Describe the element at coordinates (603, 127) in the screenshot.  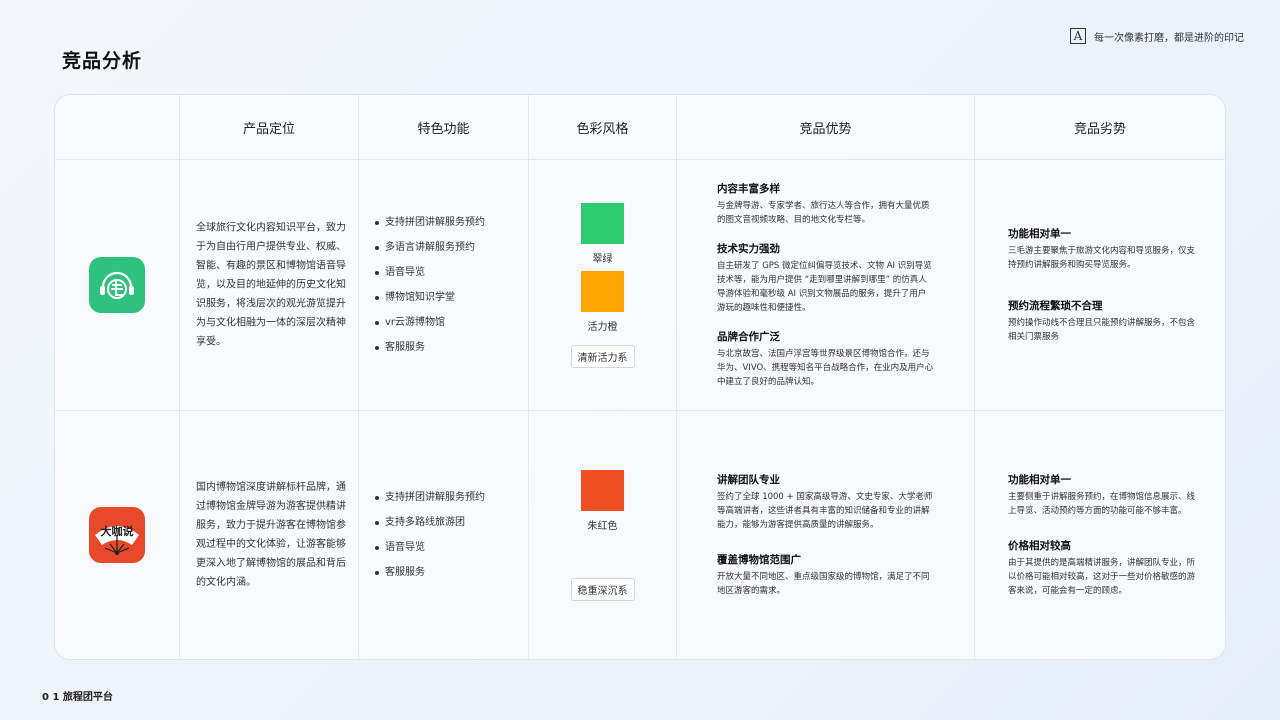
I see `header-color-style: 色彩风格` at that location.